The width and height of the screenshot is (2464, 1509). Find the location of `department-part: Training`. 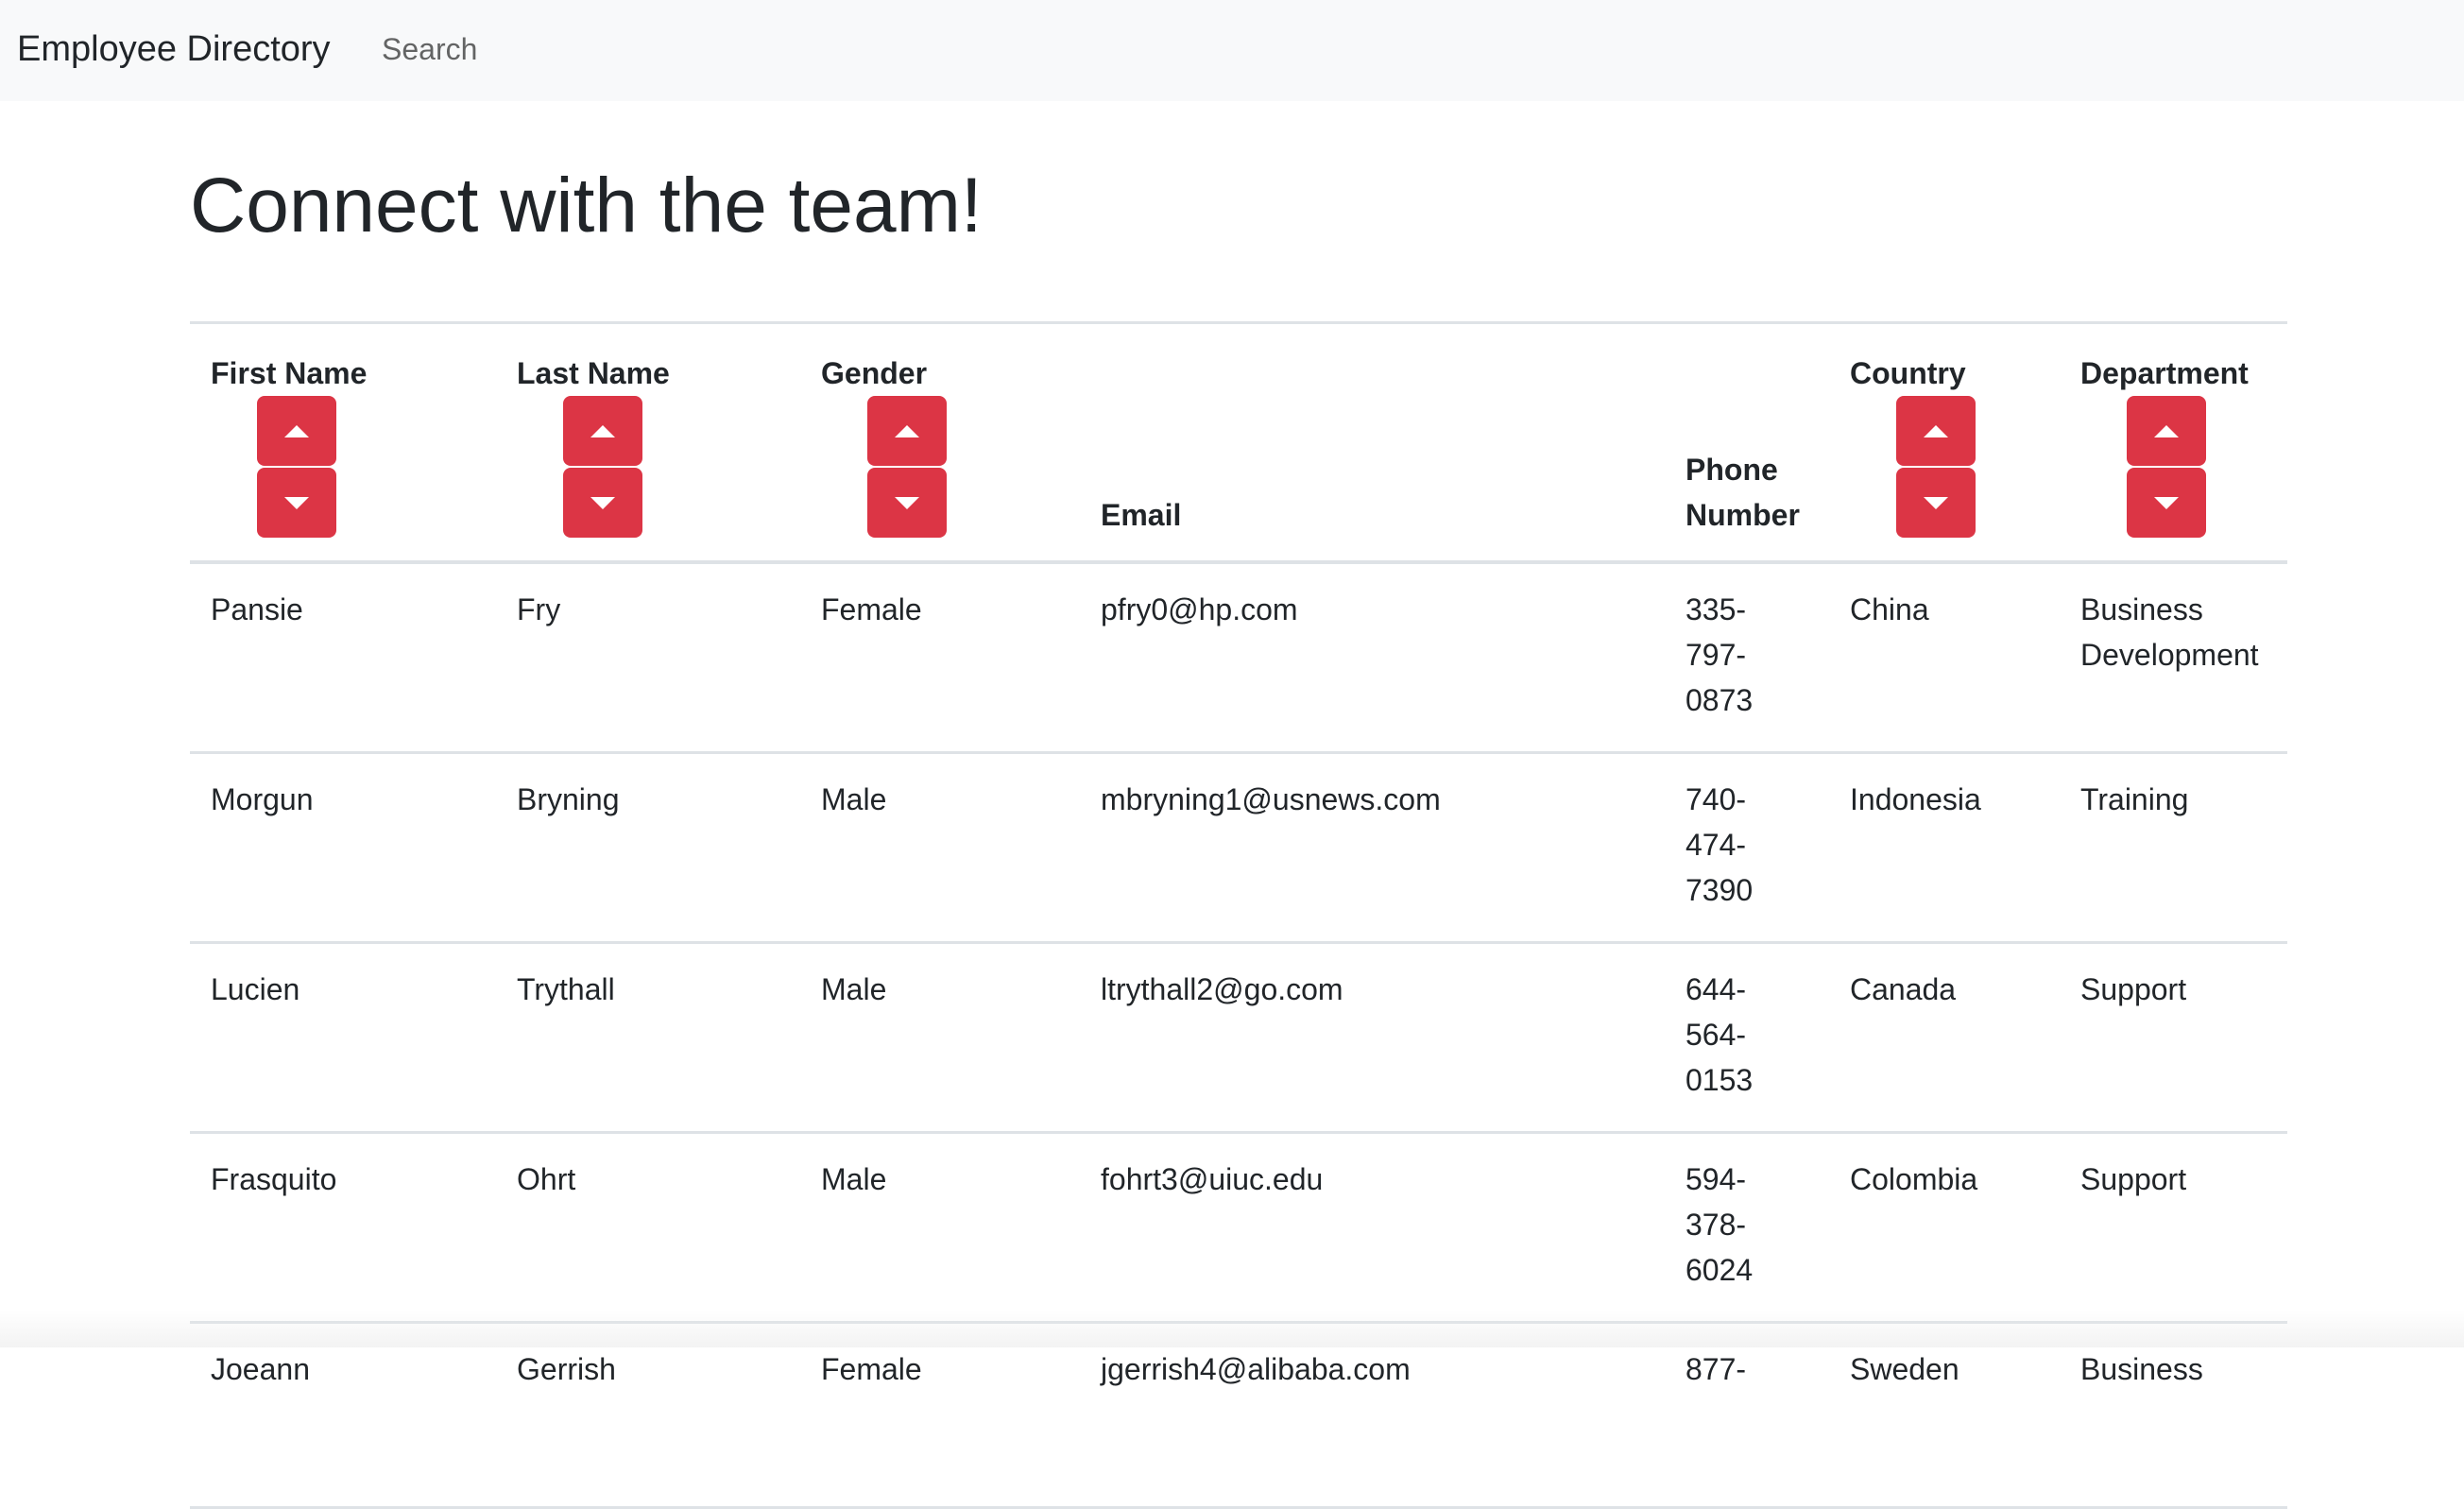

department-part: Training is located at coordinates (2134, 799).